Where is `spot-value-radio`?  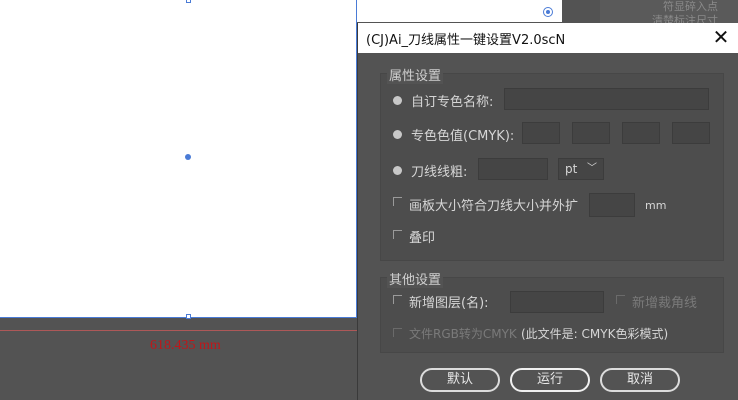
spot-value-radio is located at coordinates (397, 134).